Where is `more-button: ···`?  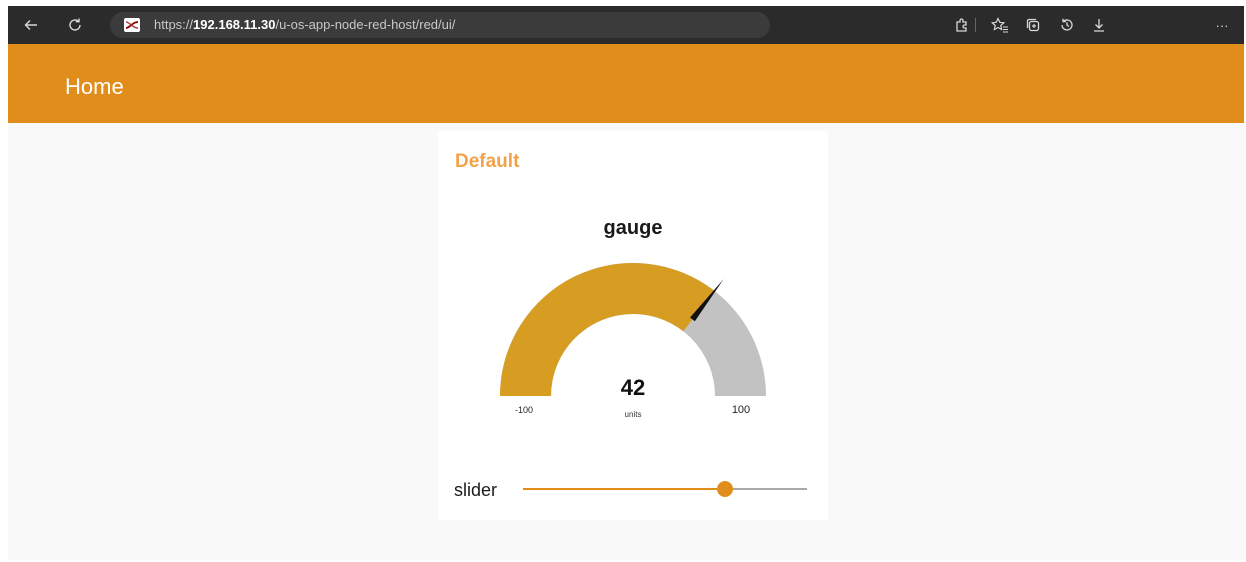 more-button: ··· is located at coordinates (1222, 25).